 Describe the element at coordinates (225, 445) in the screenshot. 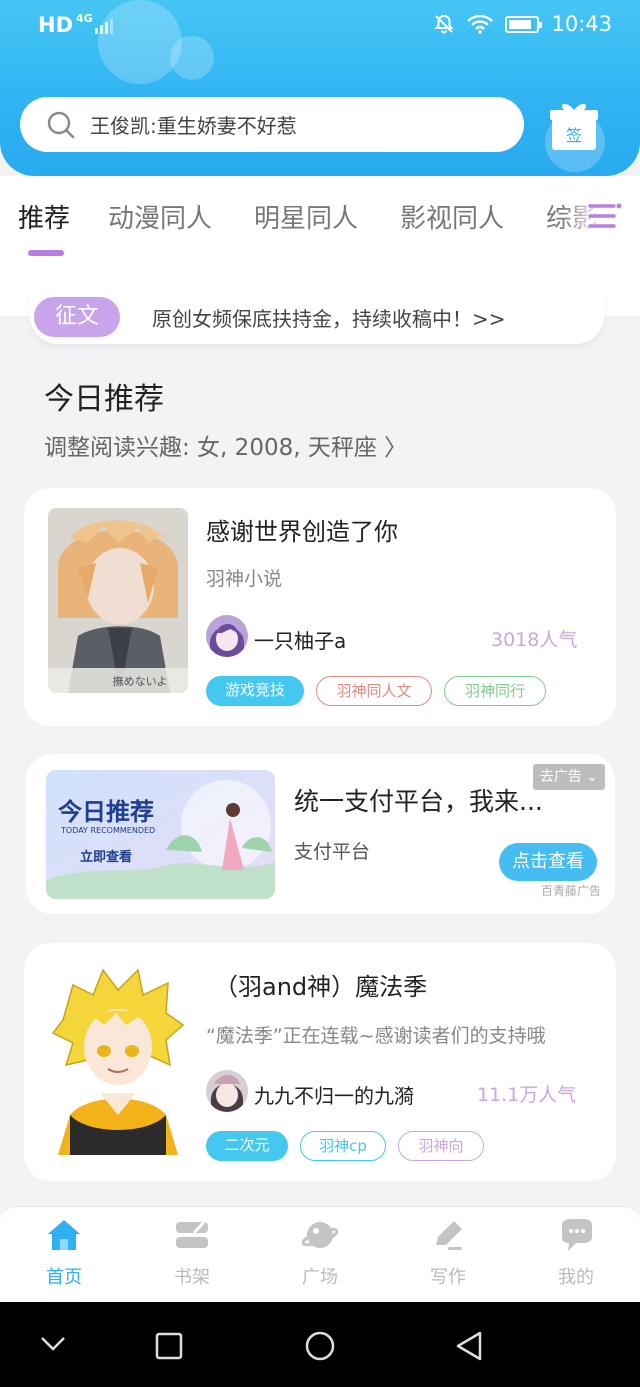

I see `reading-interest-link: 调整阅读兴趣: 女, 2008, 天秤座 〉` at that location.